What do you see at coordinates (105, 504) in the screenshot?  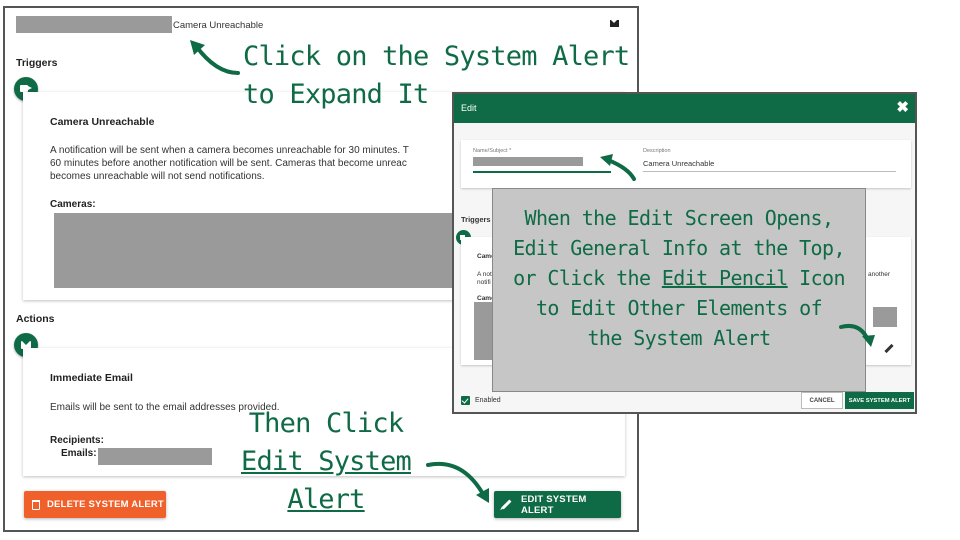 I see `delete-button-label: DELETE SYSTEM ALERT` at bounding box center [105, 504].